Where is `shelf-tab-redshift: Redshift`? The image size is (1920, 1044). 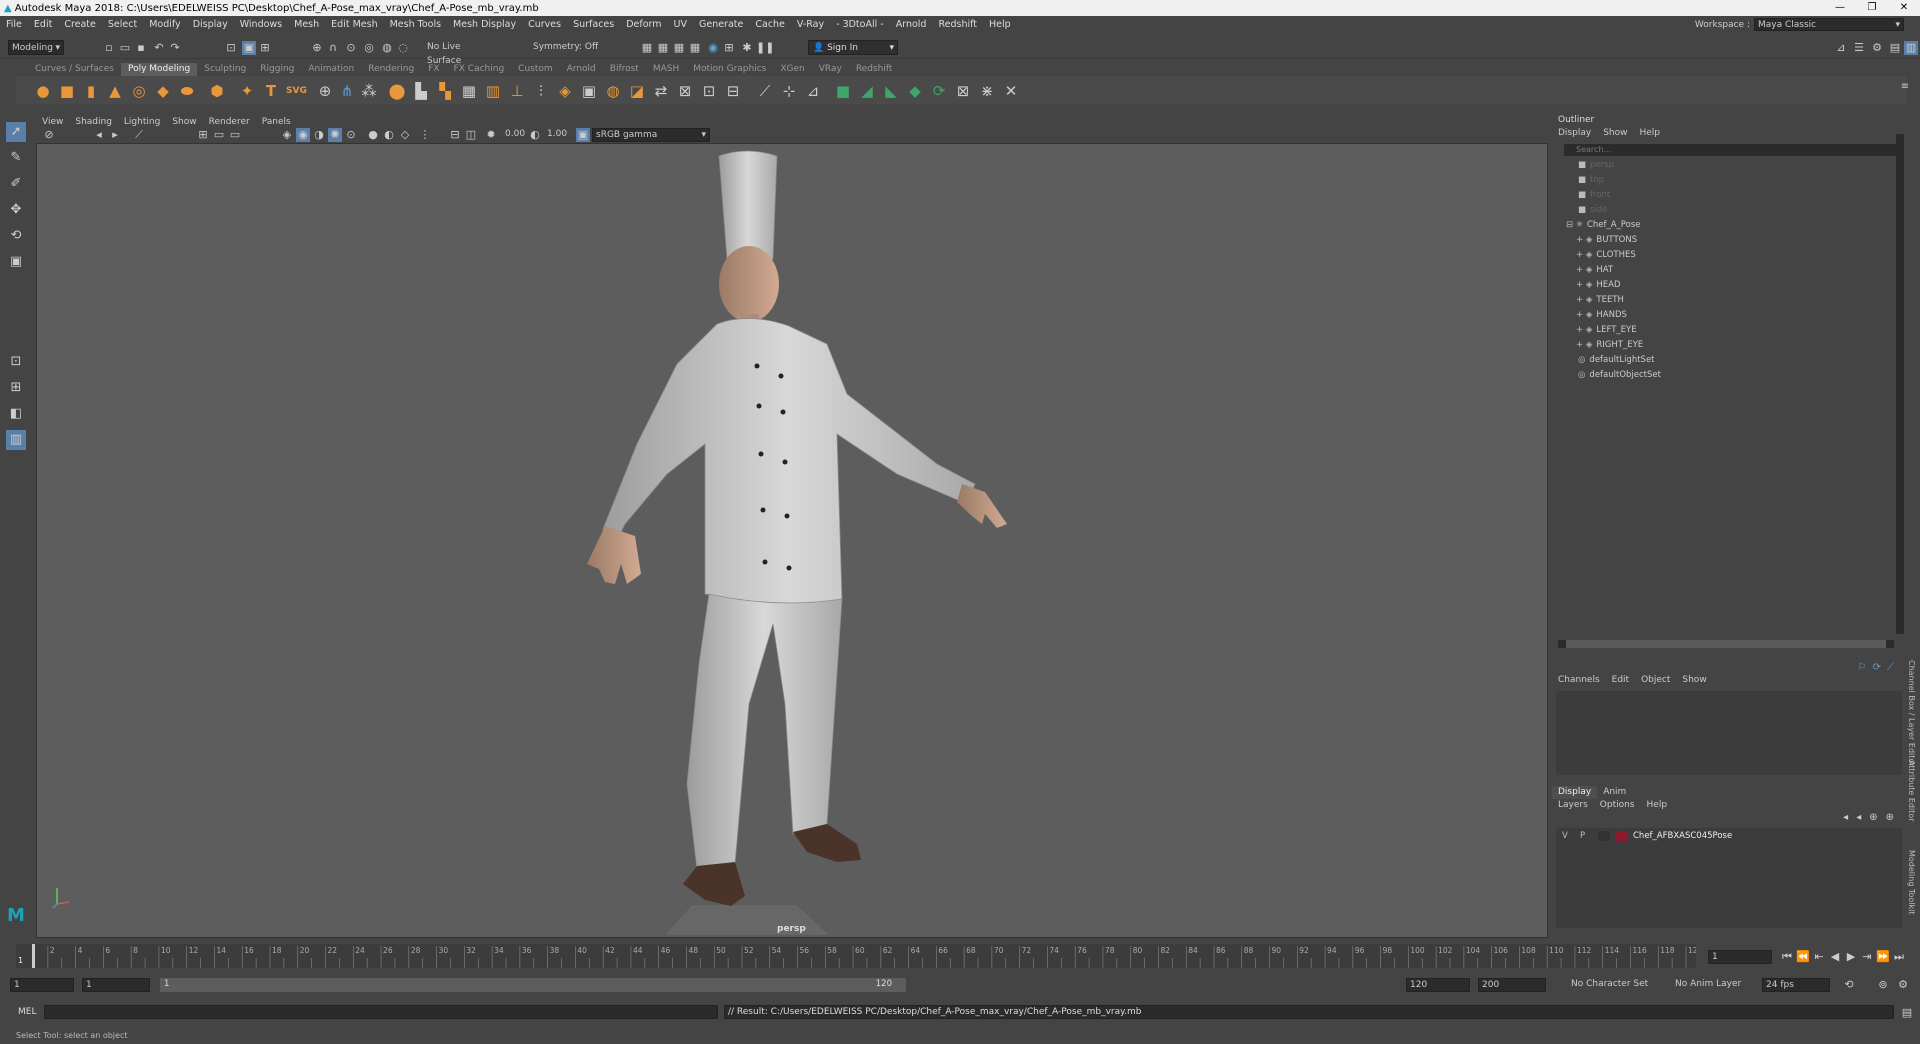
shelf-tab-redshift: Redshift is located at coordinates (874, 69).